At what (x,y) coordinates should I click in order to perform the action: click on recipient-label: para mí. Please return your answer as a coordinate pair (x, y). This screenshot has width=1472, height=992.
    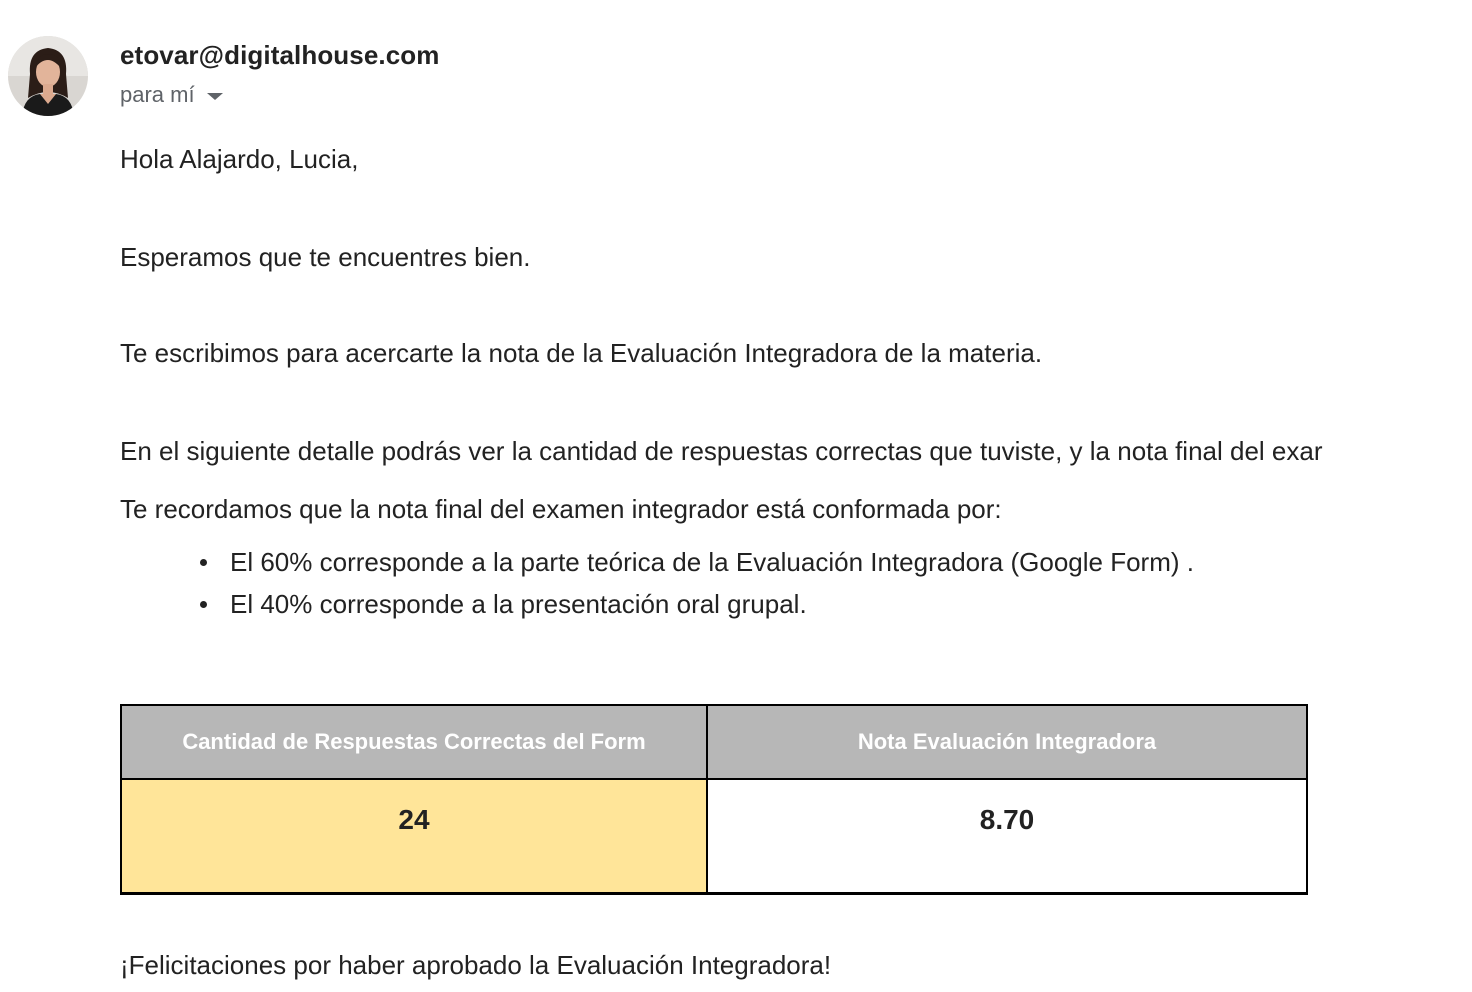
    Looking at the image, I should click on (157, 94).